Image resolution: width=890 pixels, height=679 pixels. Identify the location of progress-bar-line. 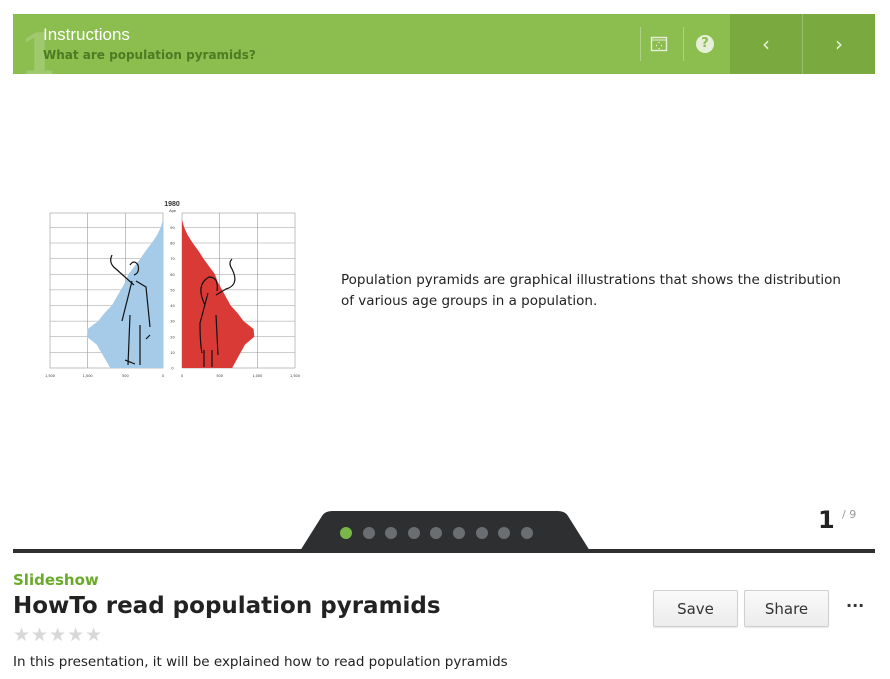
(444, 551).